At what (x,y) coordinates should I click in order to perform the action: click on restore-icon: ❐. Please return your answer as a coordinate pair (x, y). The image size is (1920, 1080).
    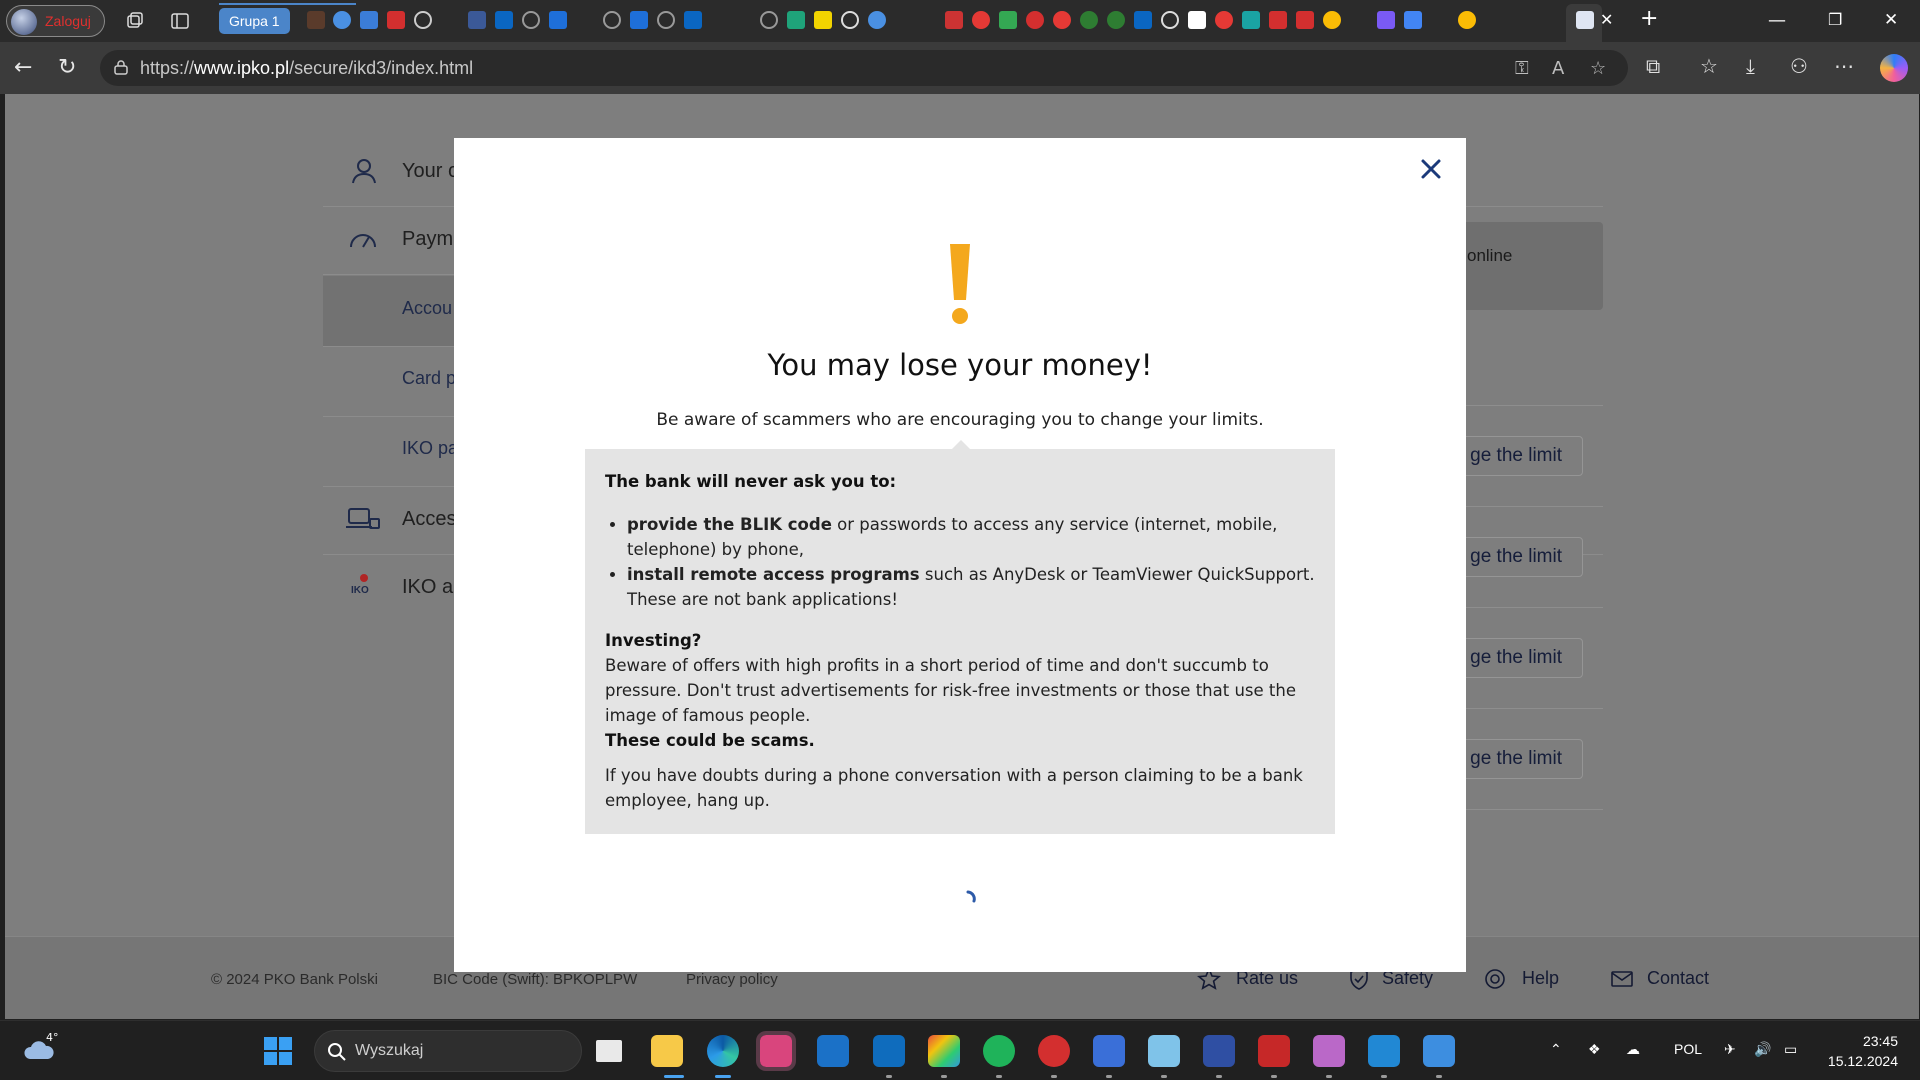
    Looking at the image, I should click on (1835, 19).